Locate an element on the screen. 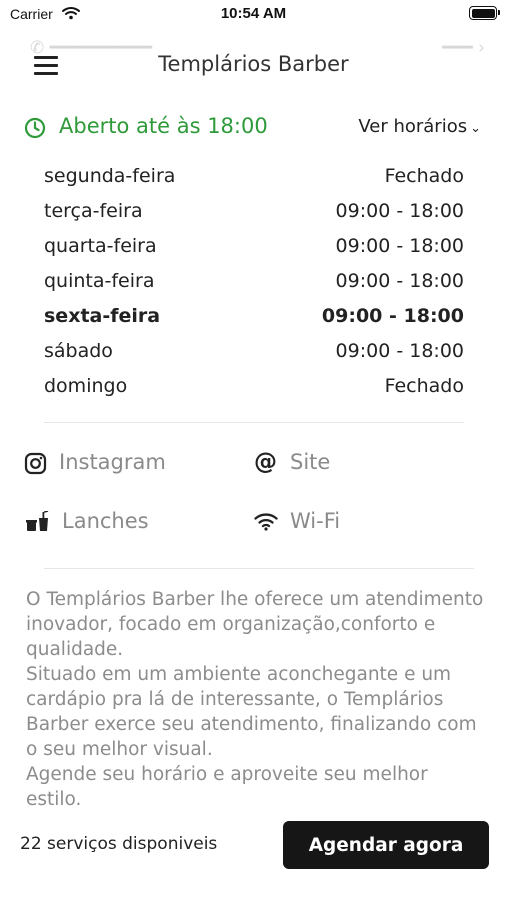  site-label: Site is located at coordinates (310, 462).